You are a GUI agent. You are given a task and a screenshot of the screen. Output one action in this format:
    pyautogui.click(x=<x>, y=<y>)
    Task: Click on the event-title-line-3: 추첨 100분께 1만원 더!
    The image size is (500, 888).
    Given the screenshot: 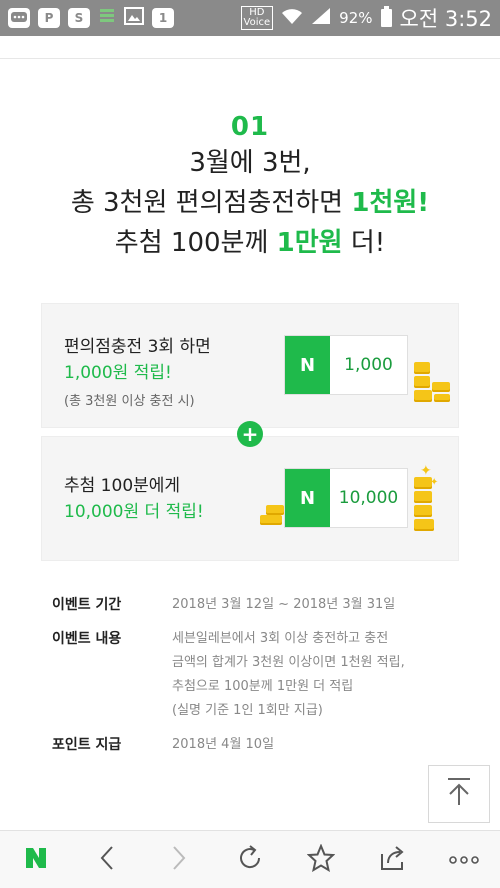 What is the action you would take?
    pyautogui.click(x=250, y=243)
    